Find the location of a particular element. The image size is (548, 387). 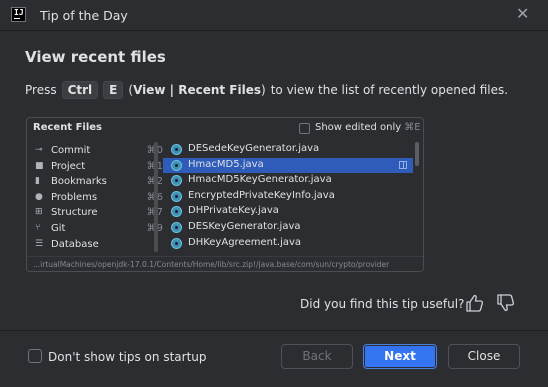

intellij-logo-icon: IJ is located at coordinates (18, 14).